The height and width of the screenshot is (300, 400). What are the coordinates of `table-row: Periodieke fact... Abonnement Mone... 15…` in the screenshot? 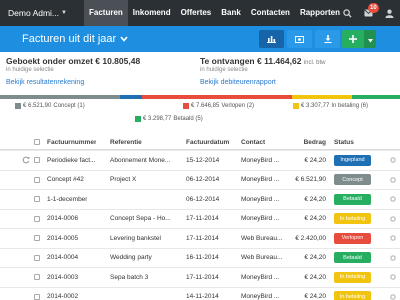 It's located at (200, 160).